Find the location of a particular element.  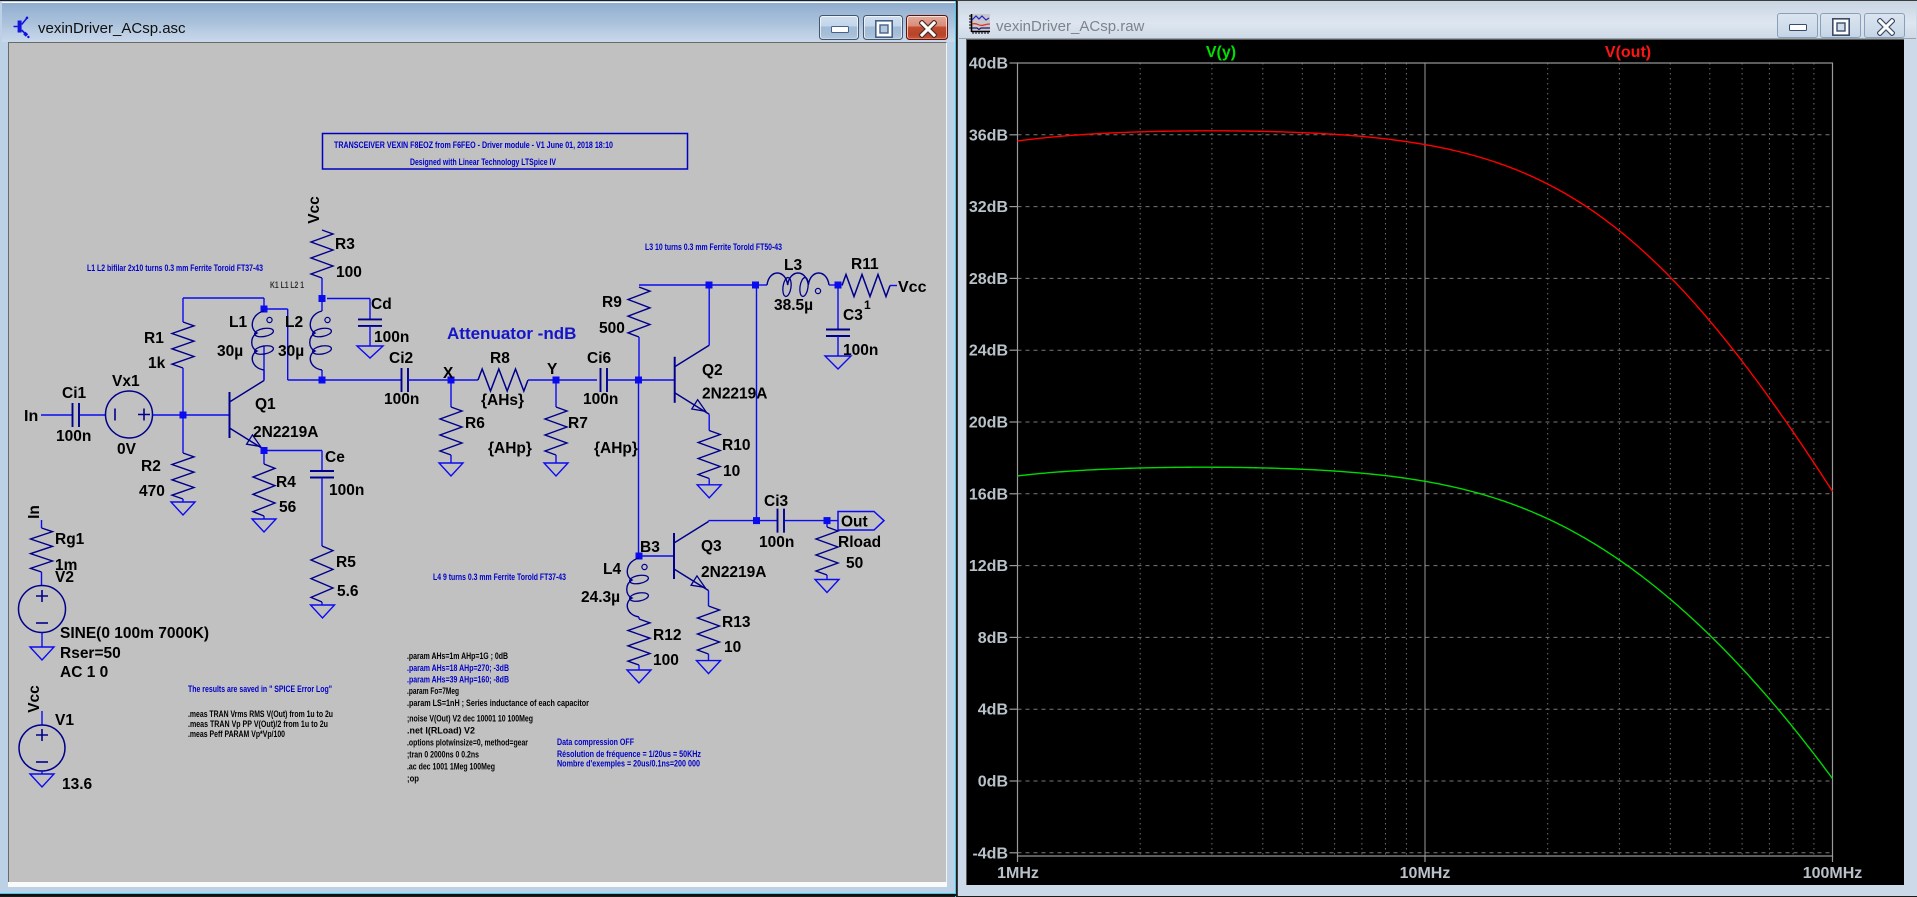

svg-text: .ac dec 1001 1Meg 100Meg is located at coordinates (451, 767).